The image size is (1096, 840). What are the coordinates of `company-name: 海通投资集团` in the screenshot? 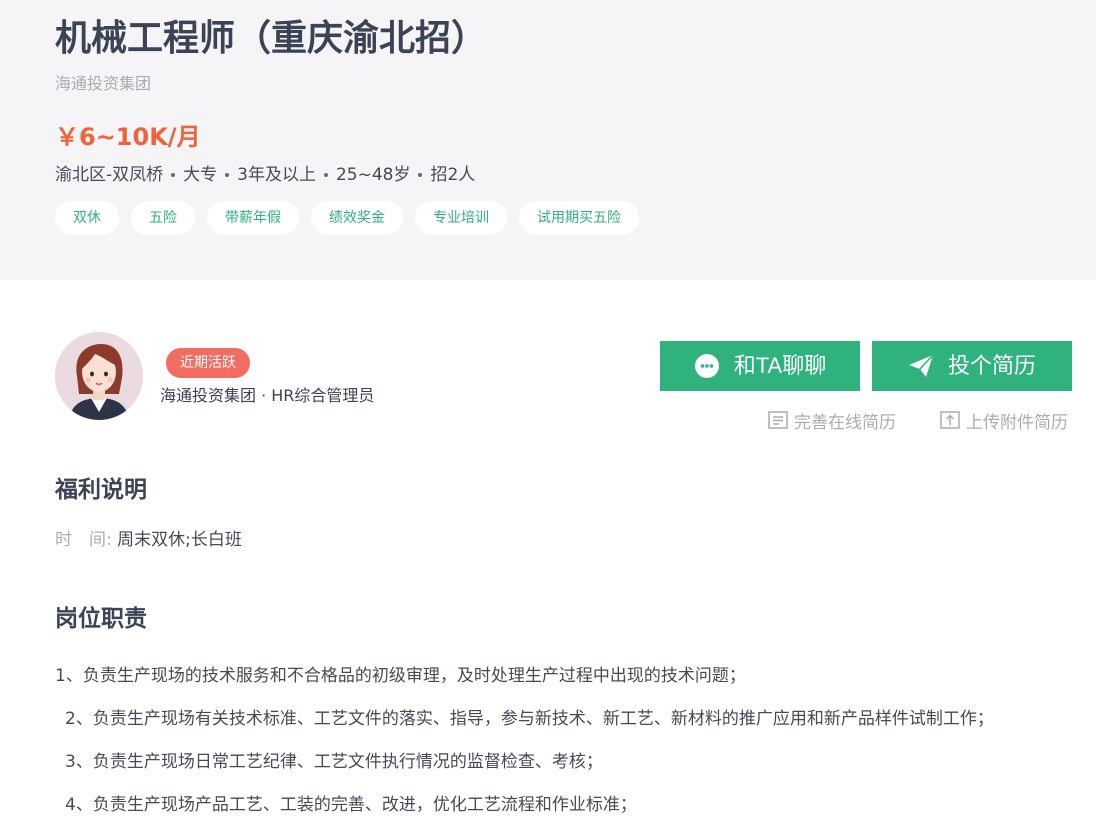 It's located at (103, 84).